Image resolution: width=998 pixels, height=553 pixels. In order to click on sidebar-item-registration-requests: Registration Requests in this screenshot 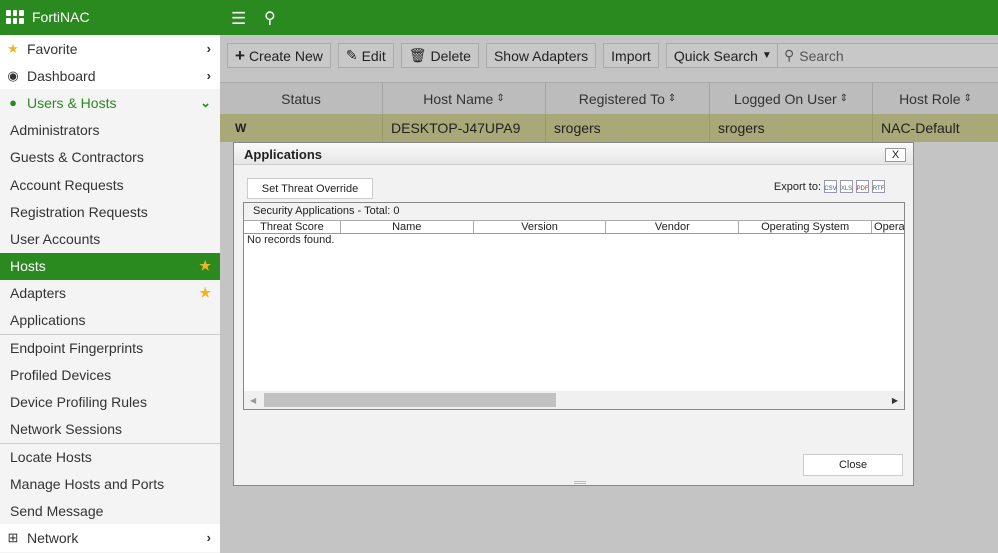, I will do `click(110, 211)`.